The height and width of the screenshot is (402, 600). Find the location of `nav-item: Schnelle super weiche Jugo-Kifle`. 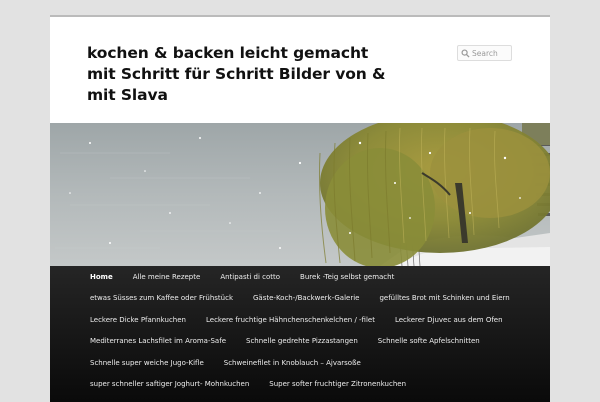

nav-item: Schnelle super weiche Jugo-Kifle is located at coordinates (147, 363).